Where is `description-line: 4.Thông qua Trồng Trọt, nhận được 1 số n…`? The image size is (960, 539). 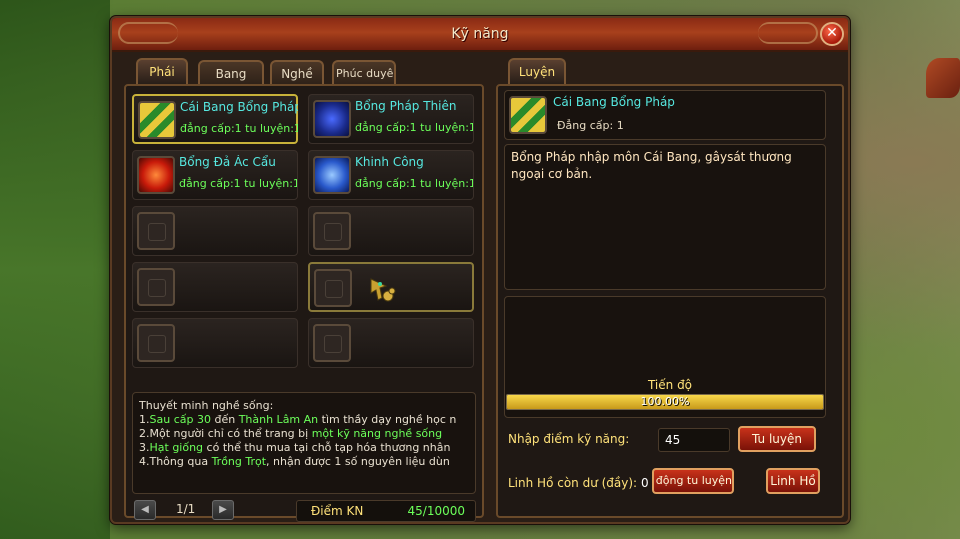
description-line: 4.Thông qua Trồng Trọt, nhận được 1 số n… is located at coordinates (294, 461).